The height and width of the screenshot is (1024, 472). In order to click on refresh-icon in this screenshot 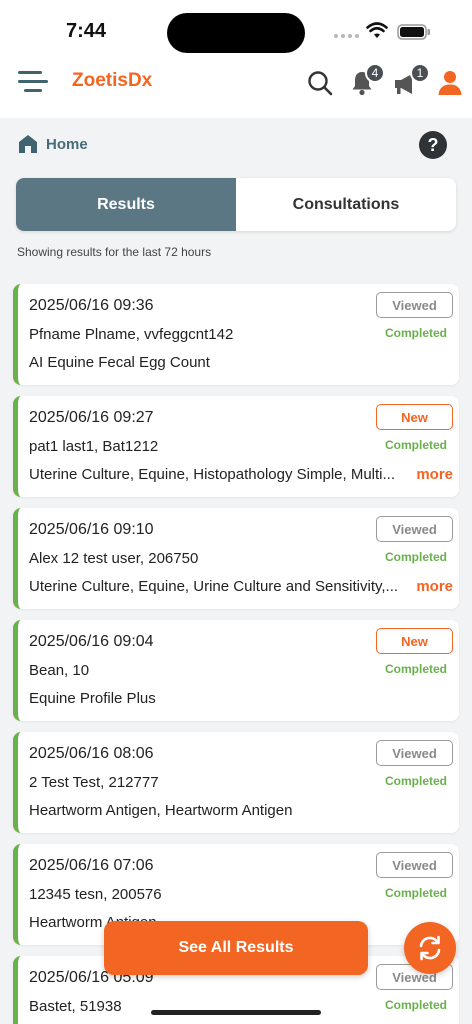, I will do `click(430, 948)`.